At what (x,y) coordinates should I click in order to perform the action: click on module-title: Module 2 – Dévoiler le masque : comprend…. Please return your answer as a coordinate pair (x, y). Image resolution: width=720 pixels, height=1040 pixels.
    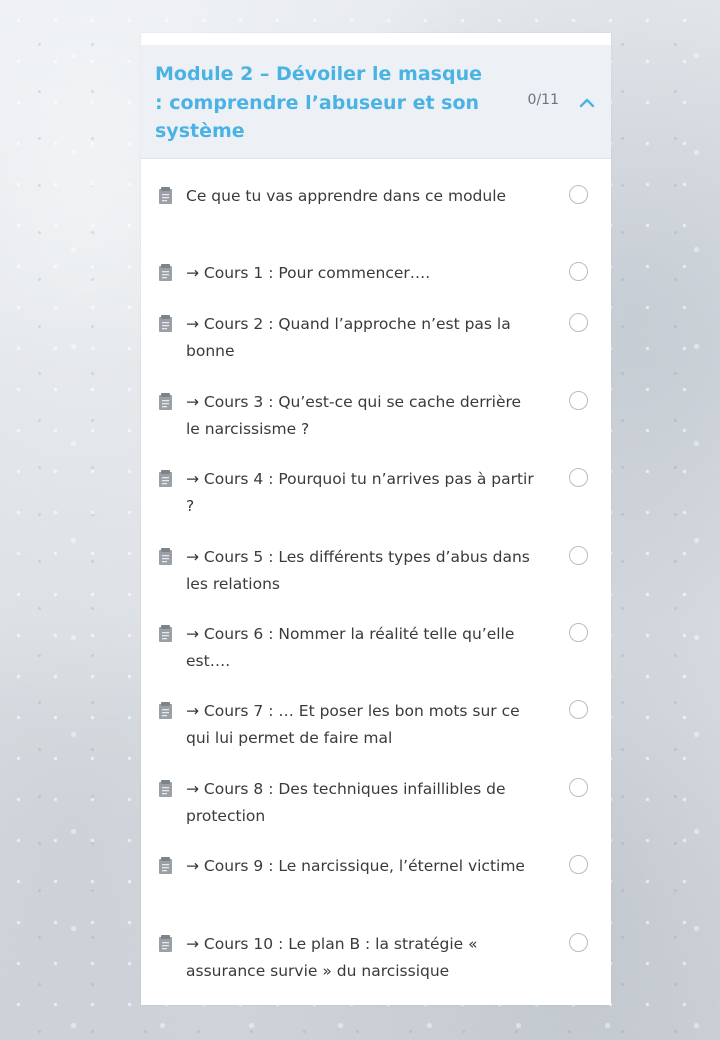
    Looking at the image, I should click on (318, 102).